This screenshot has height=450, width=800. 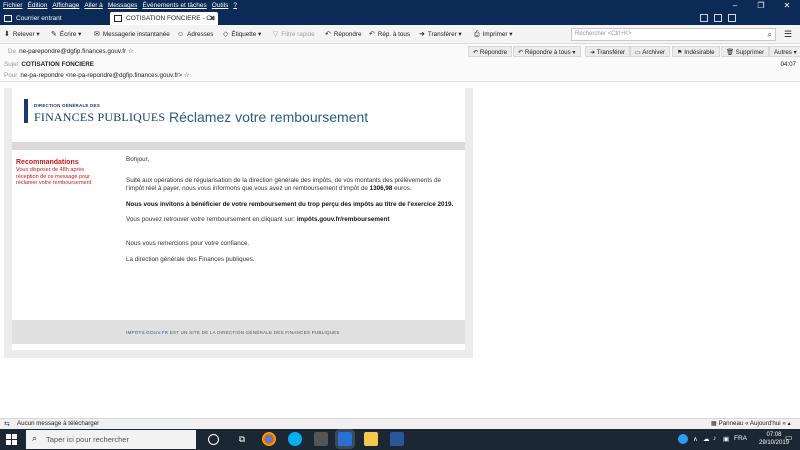 I want to click on tab-message-label: COTISATION FONCIERE - Co, so click(x=170, y=18).